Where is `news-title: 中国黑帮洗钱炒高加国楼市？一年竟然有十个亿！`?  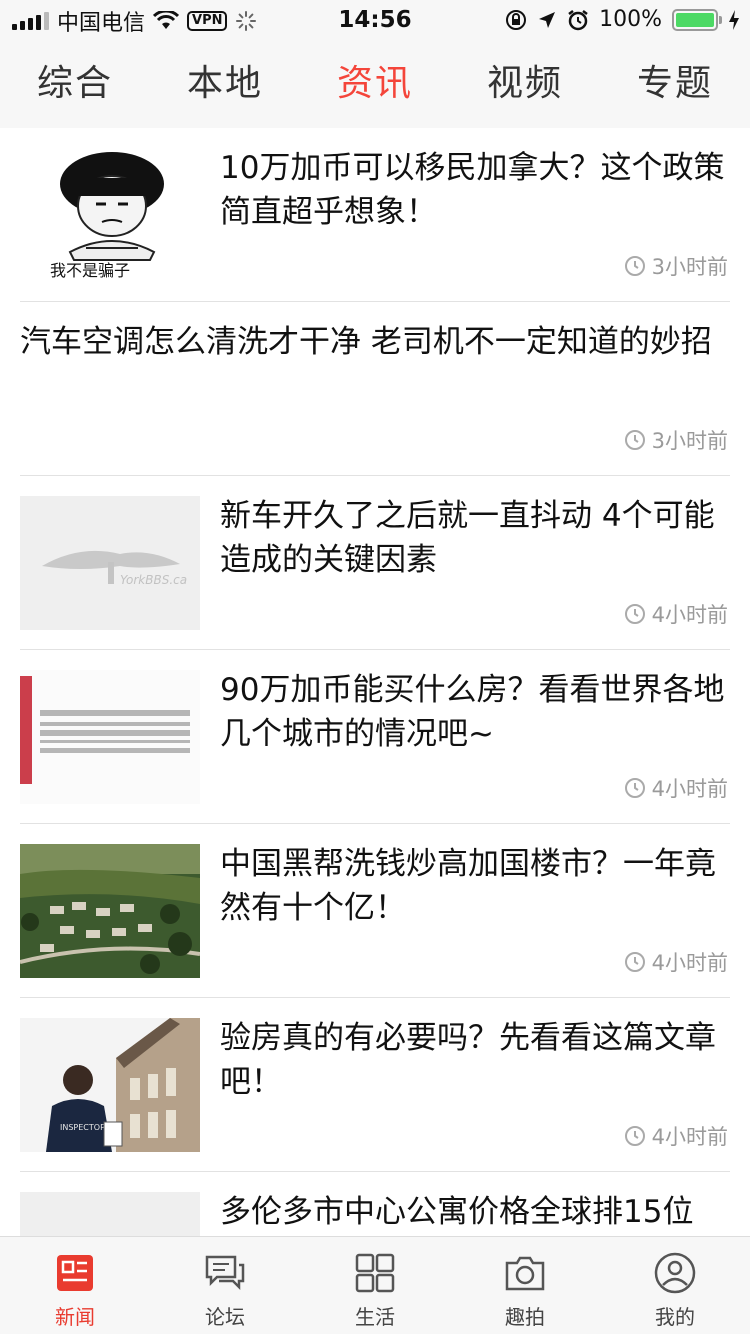
news-title: 中国黑帮洗钱炒高加国楼市？一年竟然有十个亿！ is located at coordinates (468, 886).